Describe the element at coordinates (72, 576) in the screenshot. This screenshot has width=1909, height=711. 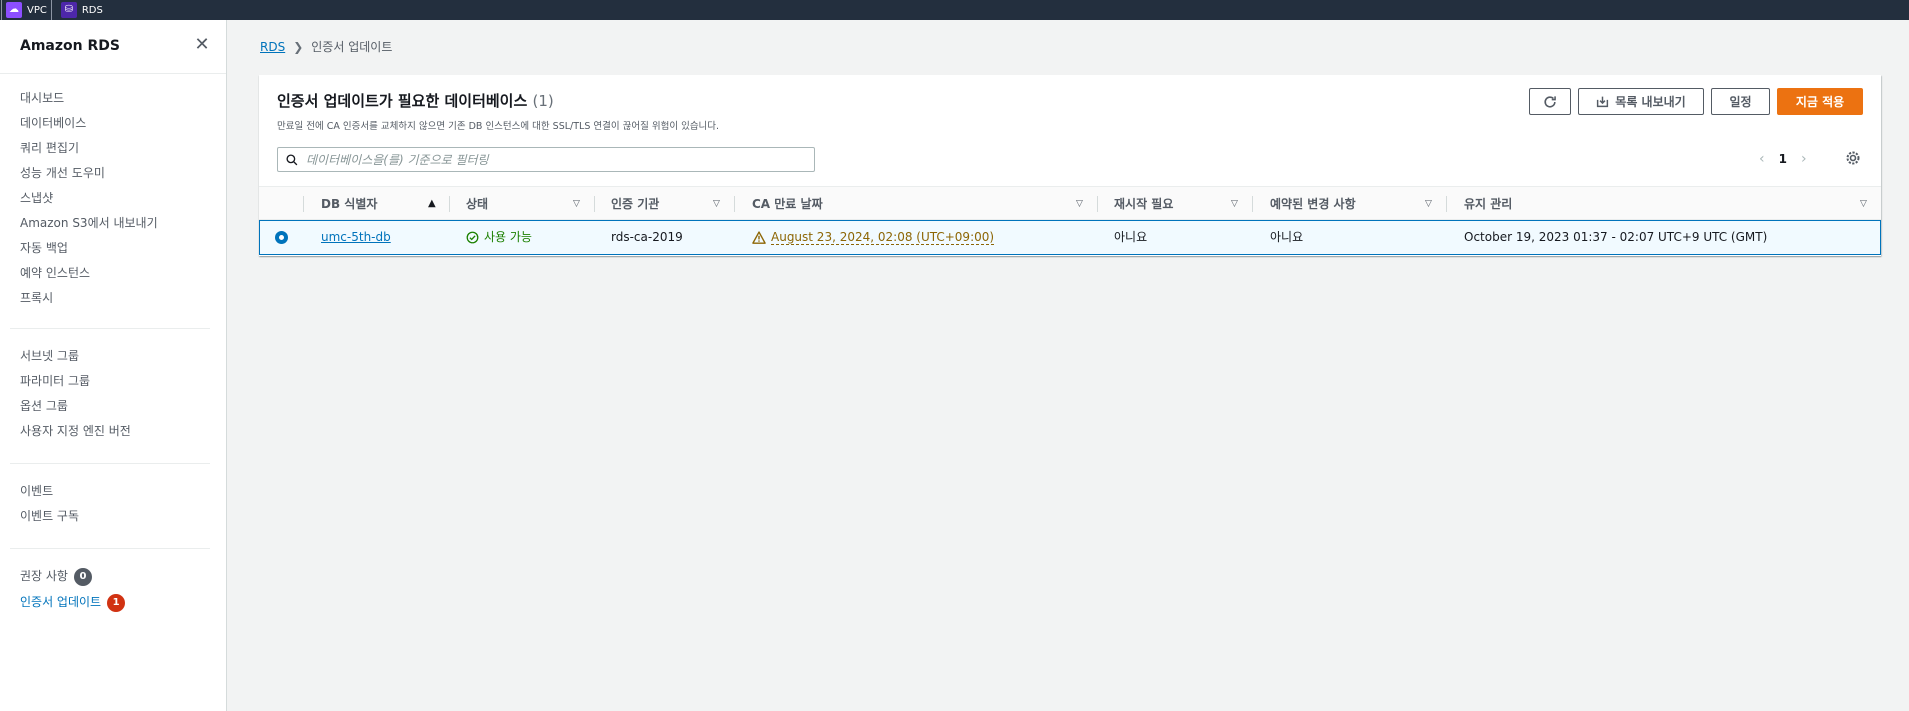
I see `sidebar-item-recommendations: 권장 사항 0` at that location.